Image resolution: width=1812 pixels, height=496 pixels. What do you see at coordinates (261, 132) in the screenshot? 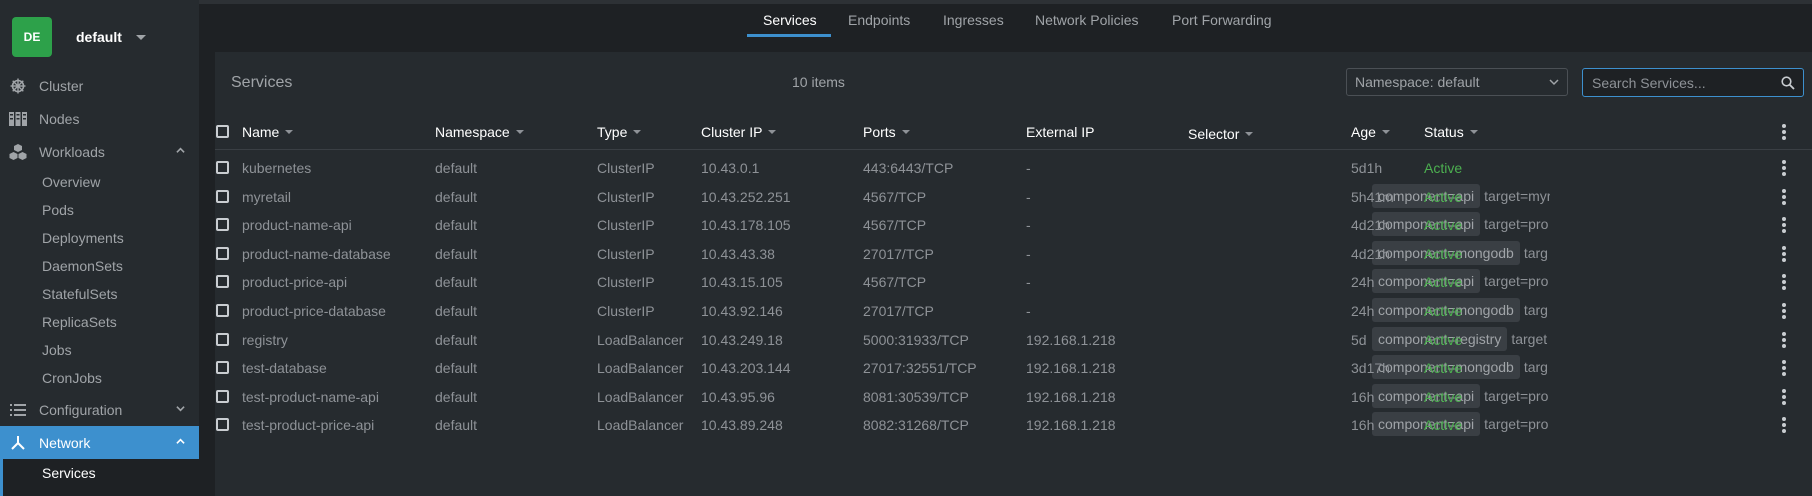
I see `column-header-label: Name` at bounding box center [261, 132].